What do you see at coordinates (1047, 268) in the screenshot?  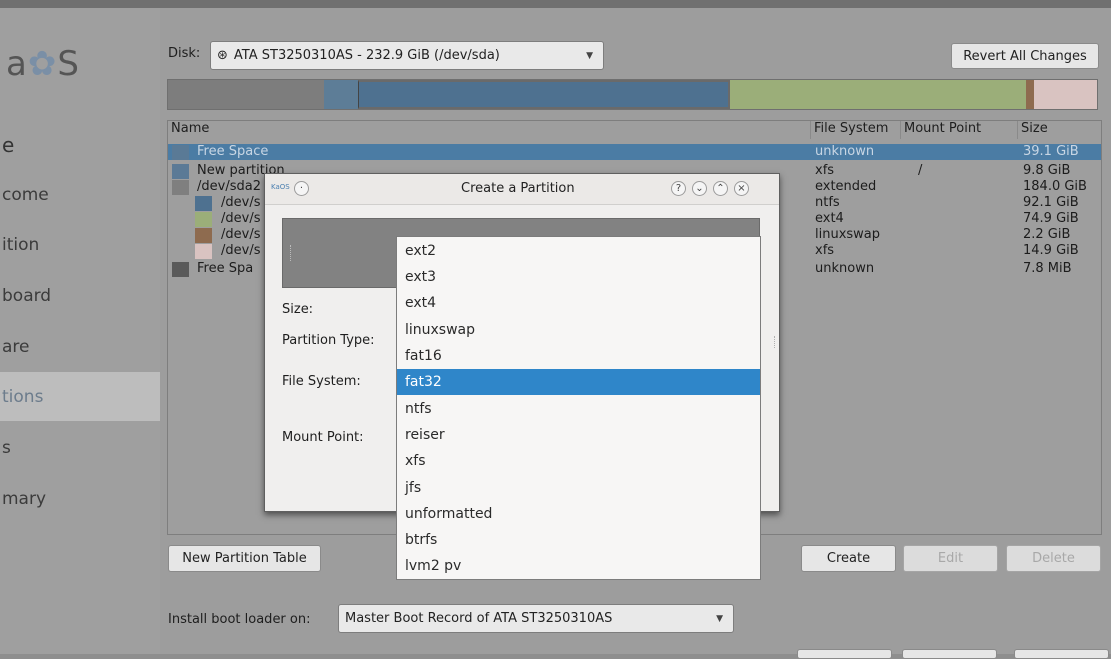 I see `row-size: 7.8 MiB` at bounding box center [1047, 268].